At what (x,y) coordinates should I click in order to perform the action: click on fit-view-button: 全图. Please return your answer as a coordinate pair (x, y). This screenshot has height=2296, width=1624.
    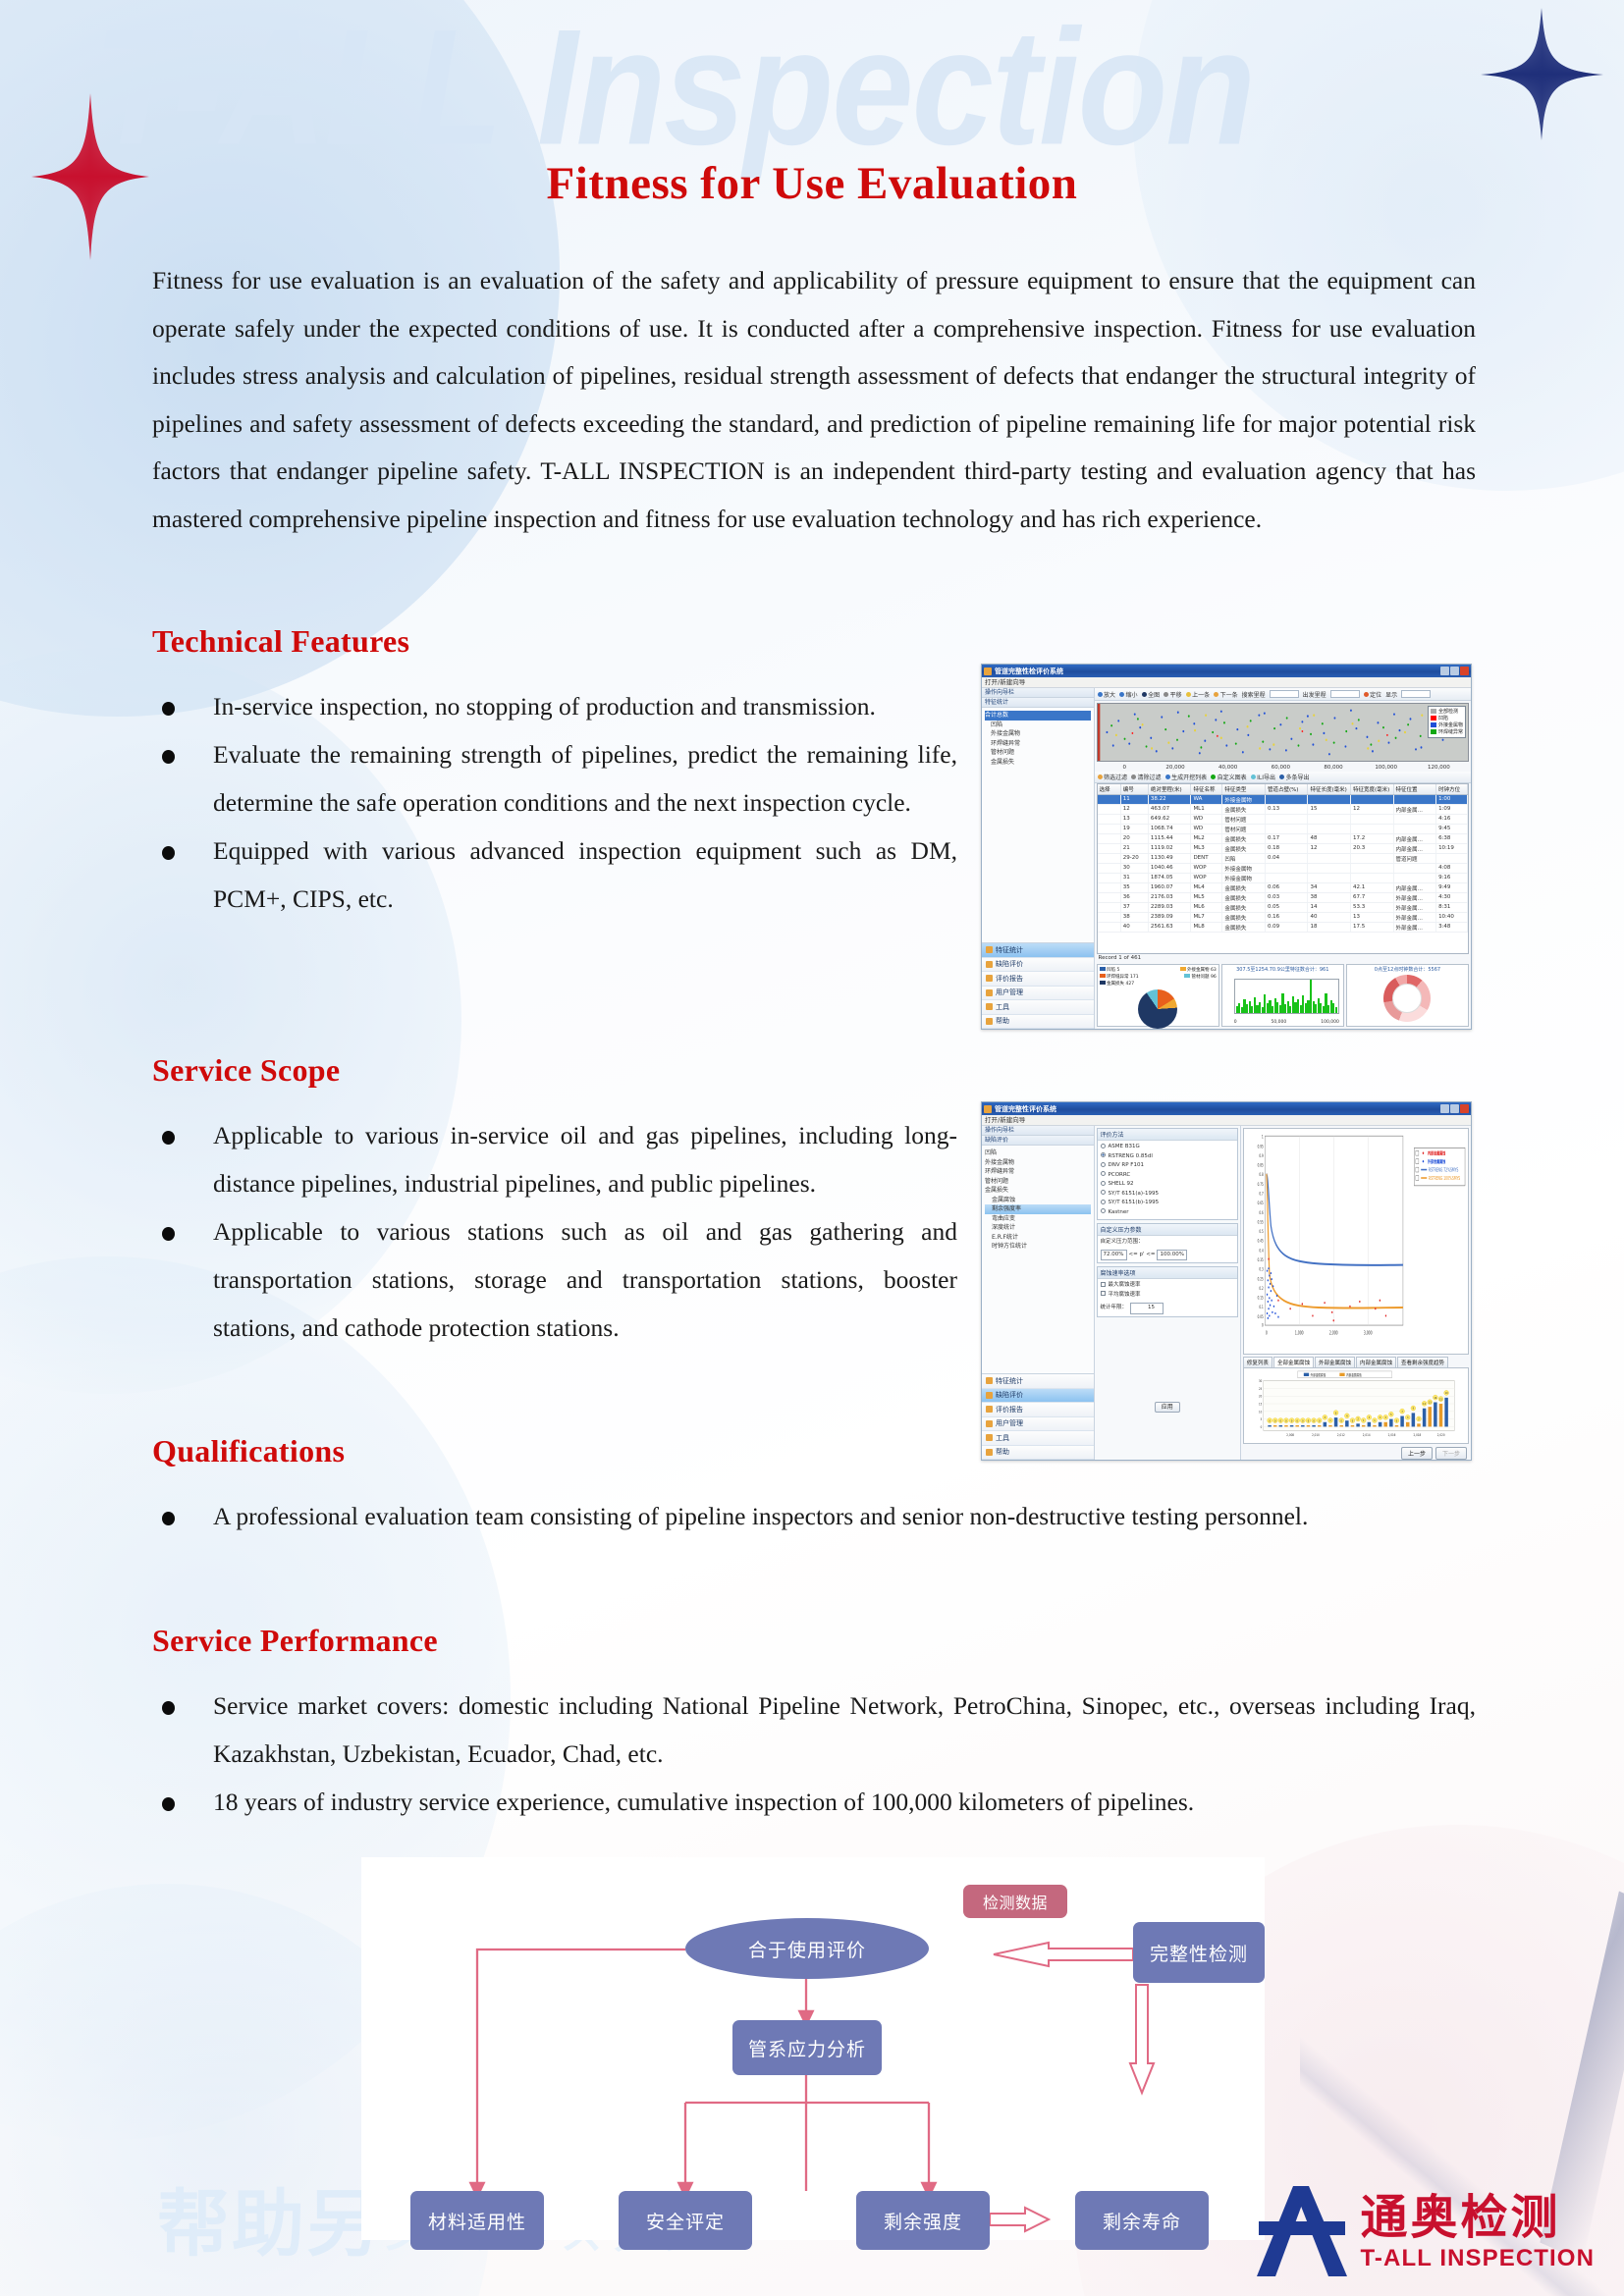
    Looking at the image, I should click on (1150, 694).